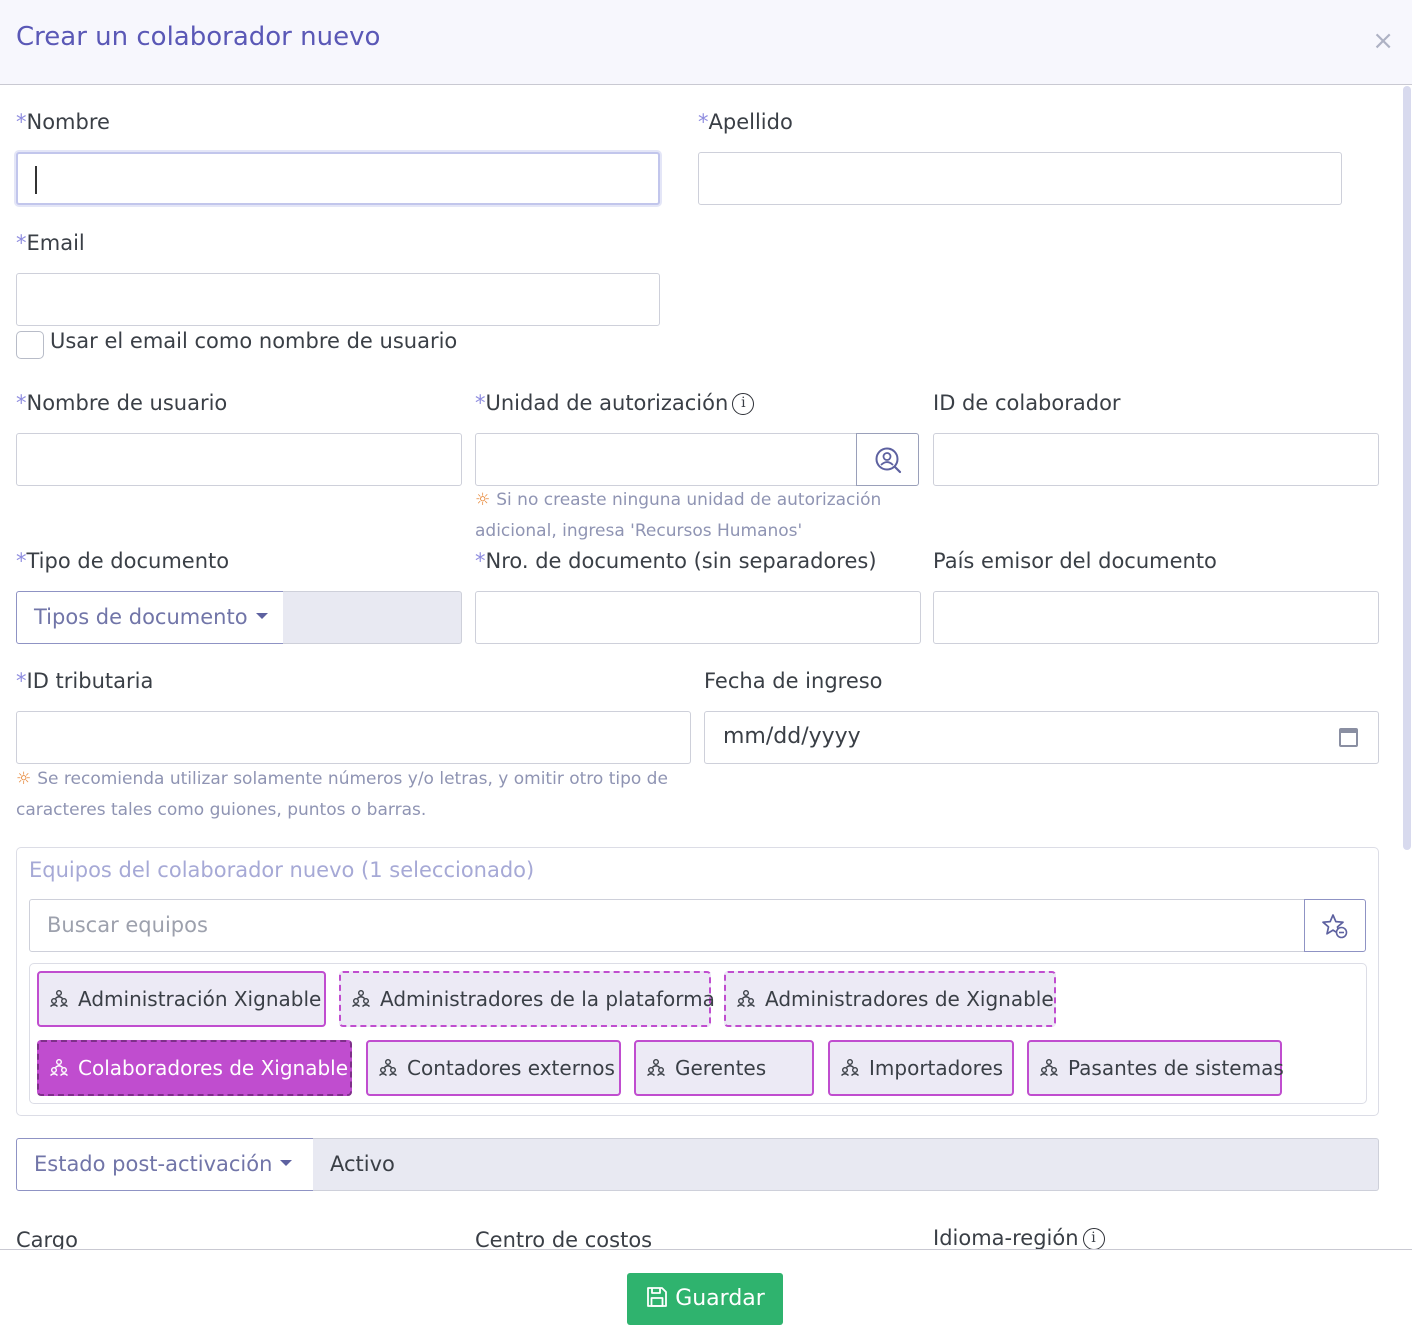  I want to click on star-icon, so click(1335, 925).